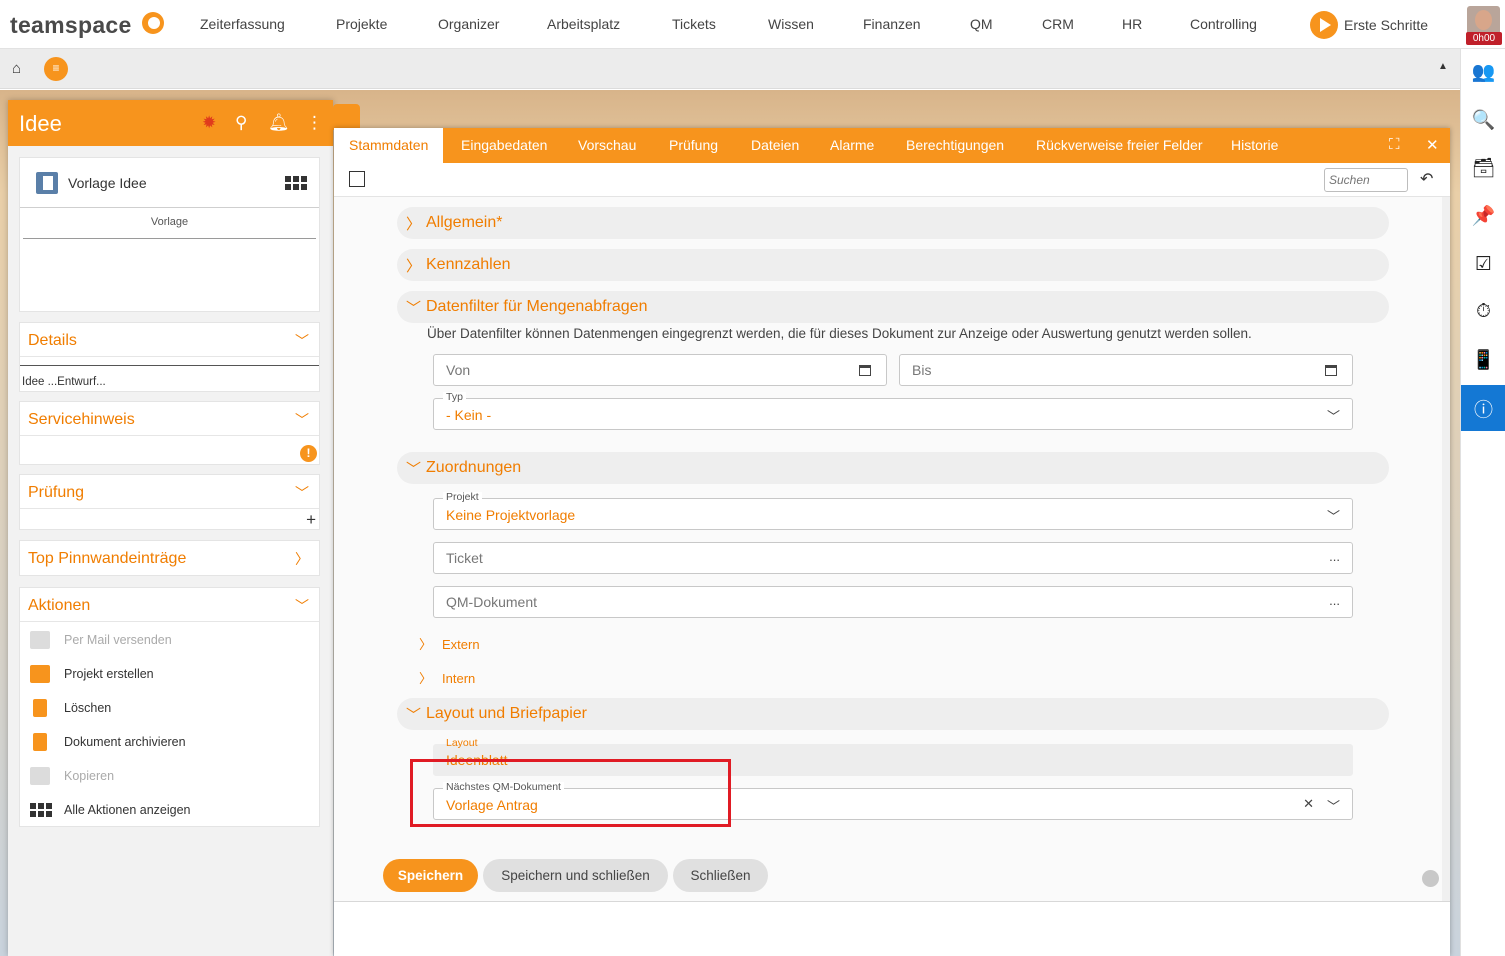 The height and width of the screenshot is (956, 1505). Describe the element at coordinates (1483, 72) in the screenshot. I see `users-icon: 👥` at that location.